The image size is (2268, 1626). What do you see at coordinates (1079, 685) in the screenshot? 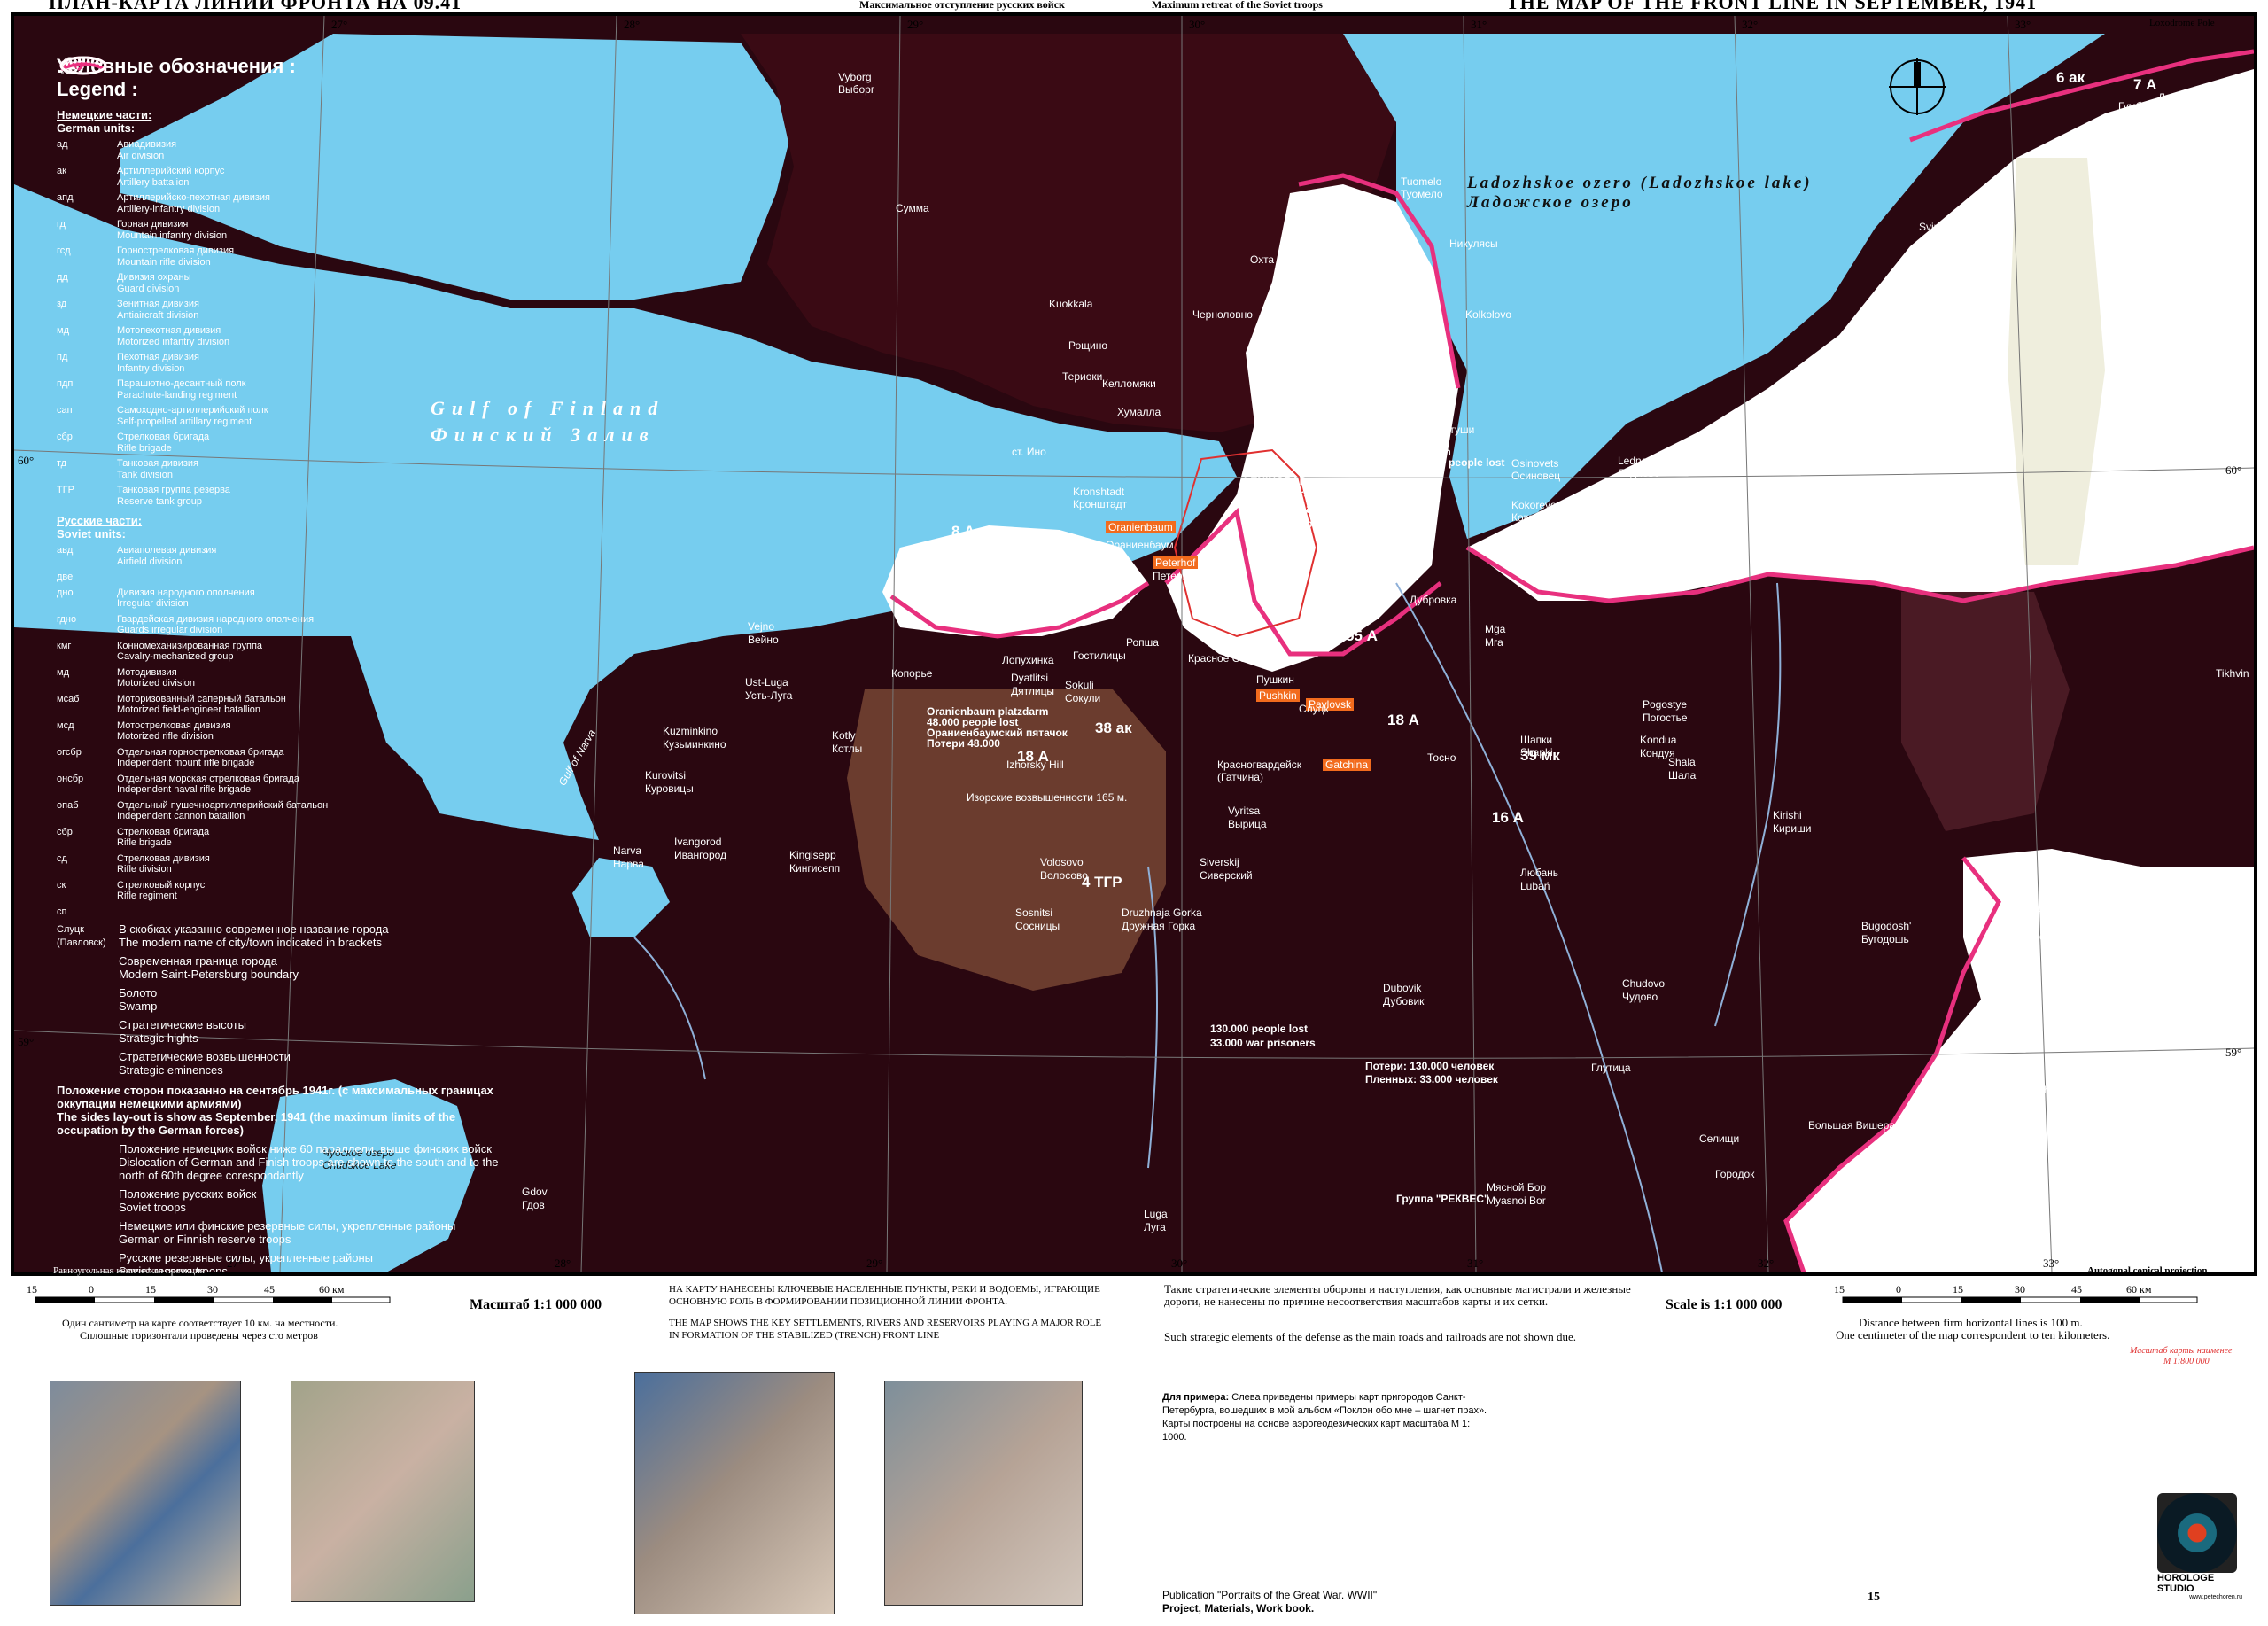
I see `place-label-97: Sokuli` at bounding box center [1079, 685].